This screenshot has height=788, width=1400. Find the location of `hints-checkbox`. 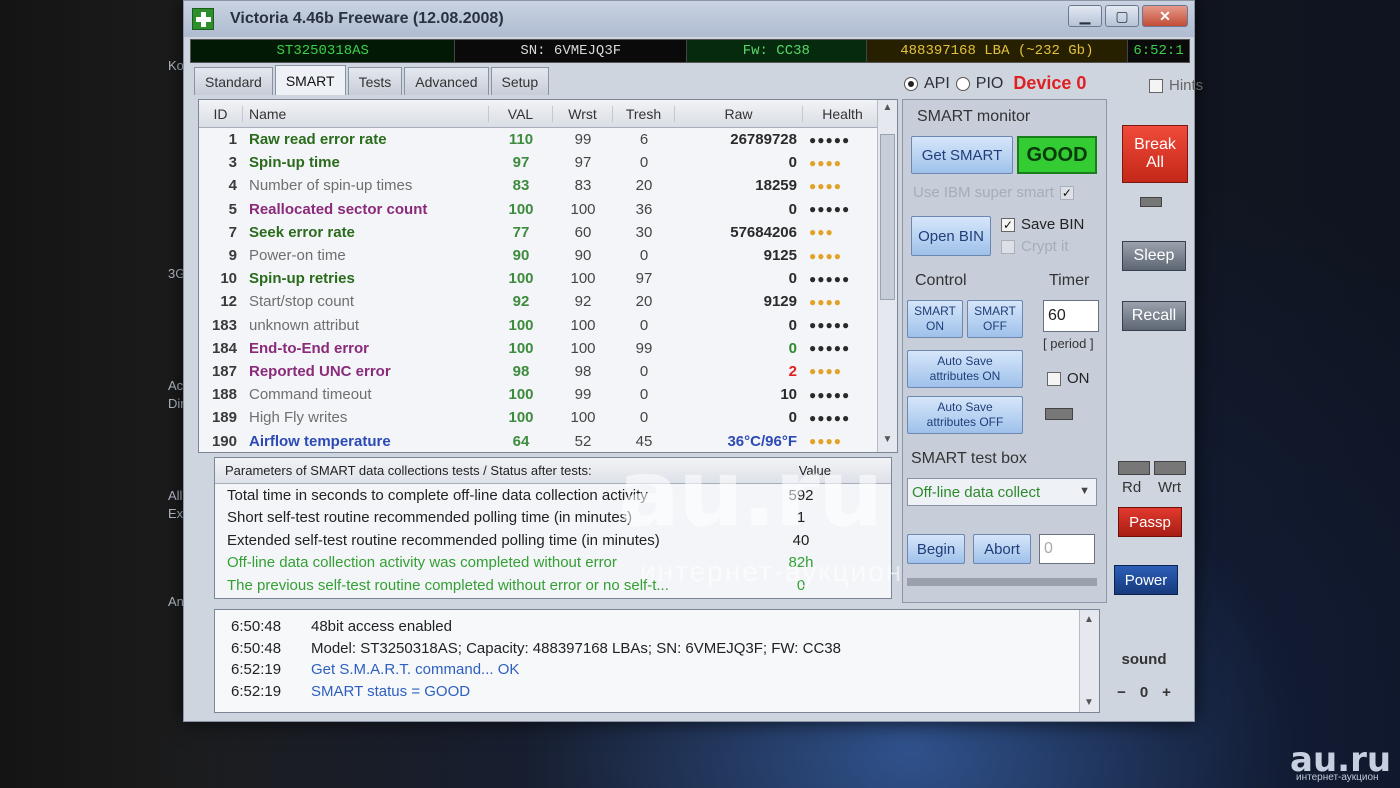

hints-checkbox is located at coordinates (1156, 85).